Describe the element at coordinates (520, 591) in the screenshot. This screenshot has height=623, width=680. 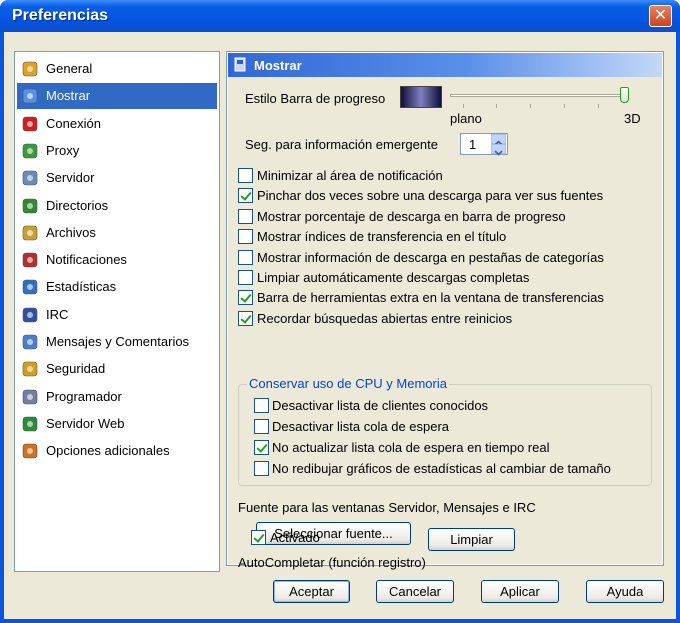
I see `apply-button: Aplicar` at that location.